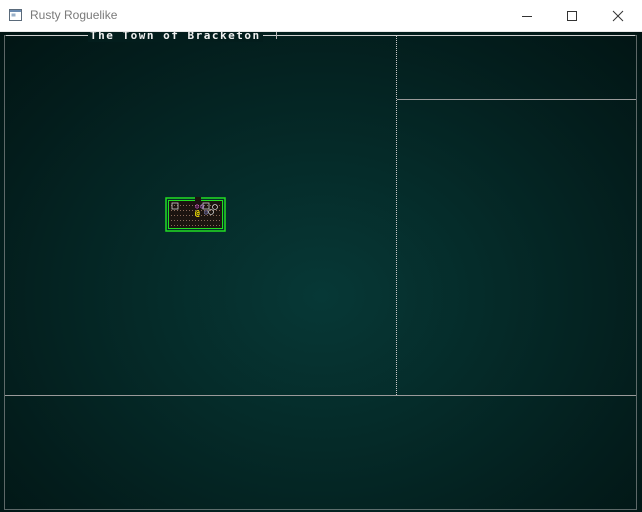 This screenshot has width=642, height=512. I want to click on close-icon, so click(617, 15).